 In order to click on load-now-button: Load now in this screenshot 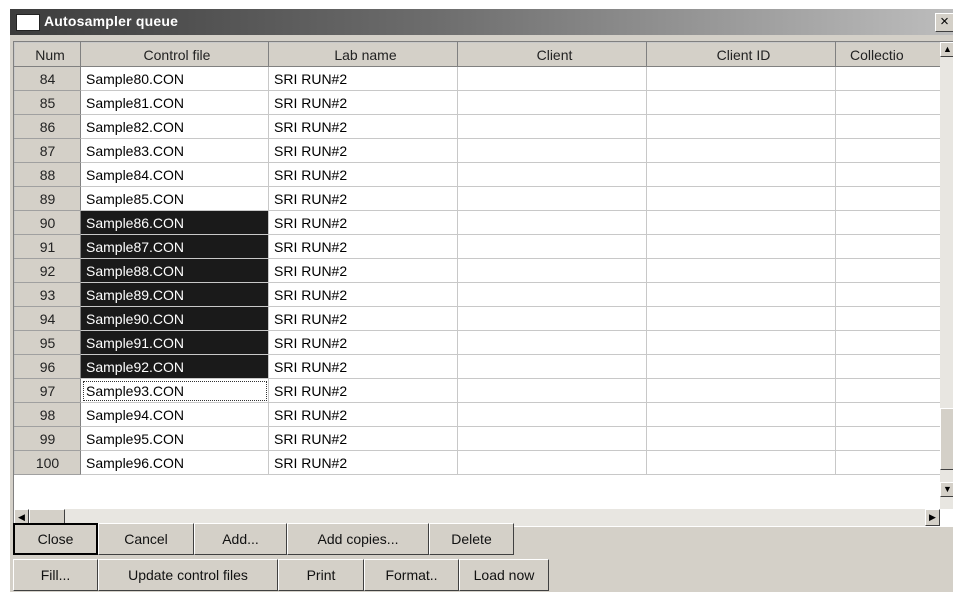, I will do `click(504, 575)`.